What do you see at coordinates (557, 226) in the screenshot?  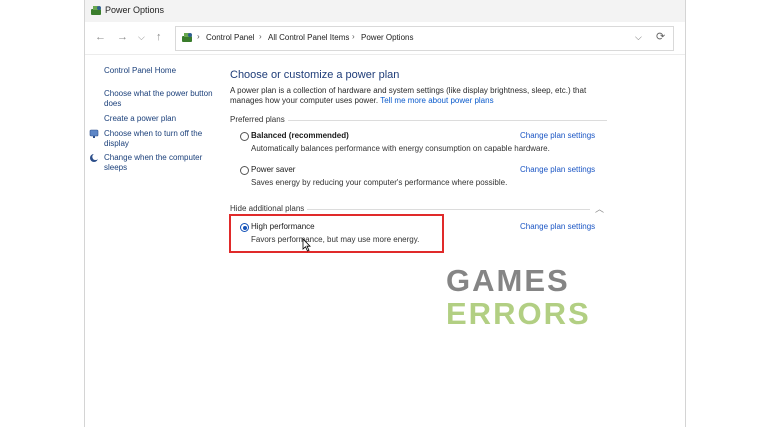 I see `change-plan-settings-high-performance: Change plan settings` at bounding box center [557, 226].